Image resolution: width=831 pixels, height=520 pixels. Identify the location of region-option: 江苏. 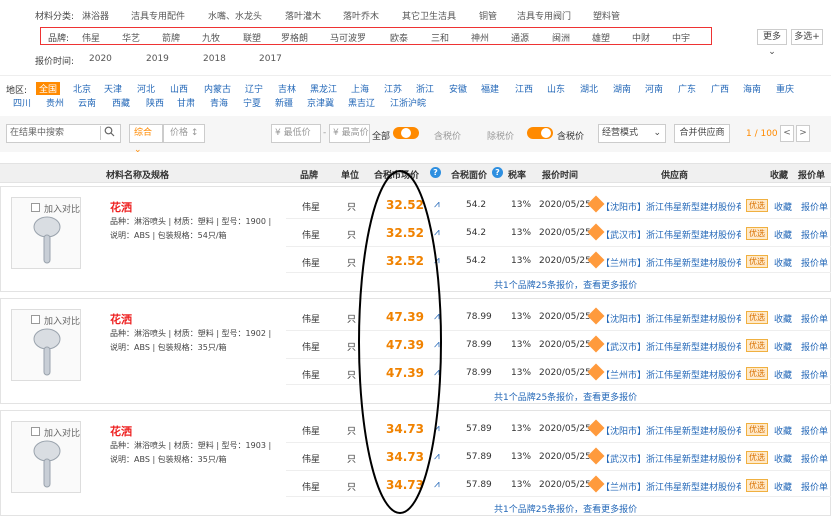
(393, 88).